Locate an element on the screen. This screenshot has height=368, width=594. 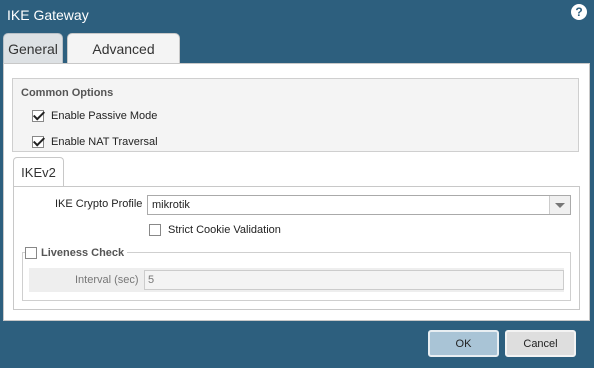
interval-row: Interval (sec) 5 is located at coordinates (296, 280).